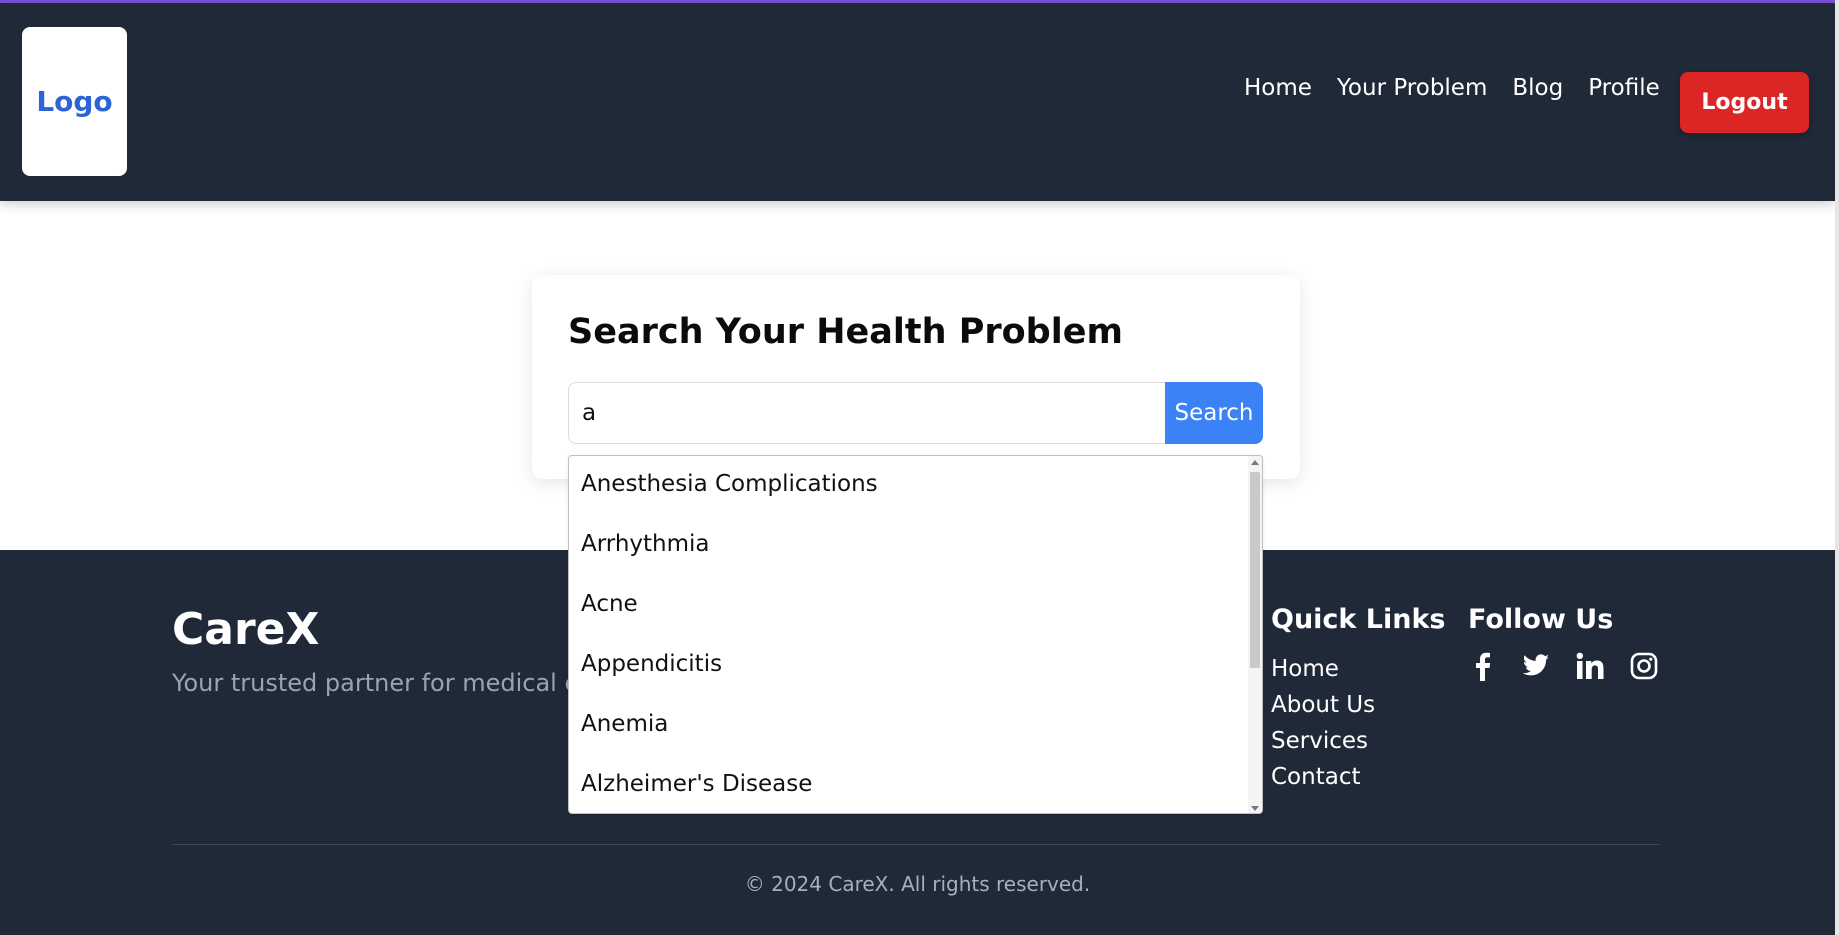 The image size is (1839, 935). What do you see at coordinates (1323, 673) in the screenshot?
I see `quick-link-home: Home` at bounding box center [1323, 673].